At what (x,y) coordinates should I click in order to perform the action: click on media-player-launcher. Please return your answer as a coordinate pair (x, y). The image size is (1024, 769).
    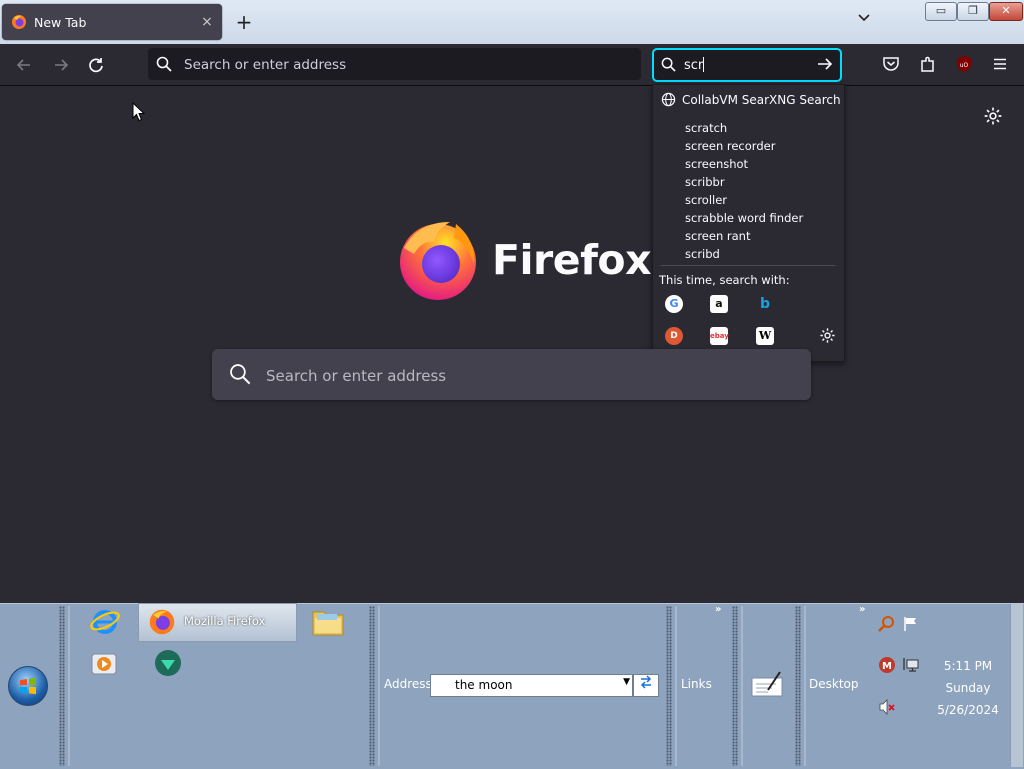
    Looking at the image, I should click on (104, 666).